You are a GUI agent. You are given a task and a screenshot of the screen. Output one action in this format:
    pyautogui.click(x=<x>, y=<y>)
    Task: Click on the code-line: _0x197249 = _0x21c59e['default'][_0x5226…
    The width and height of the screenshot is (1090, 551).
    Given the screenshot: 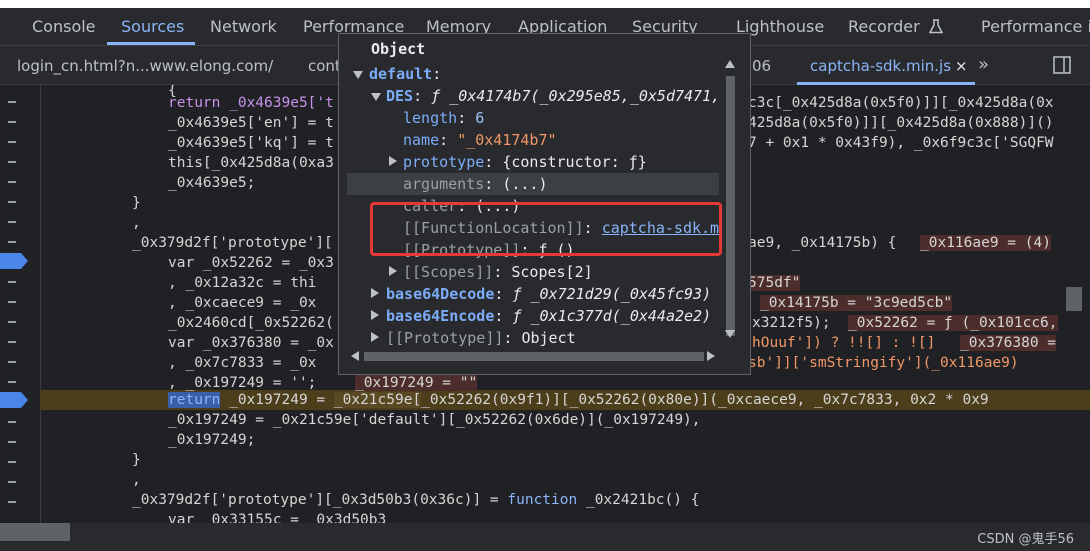 What is the action you would take?
    pyautogui.click(x=434, y=420)
    